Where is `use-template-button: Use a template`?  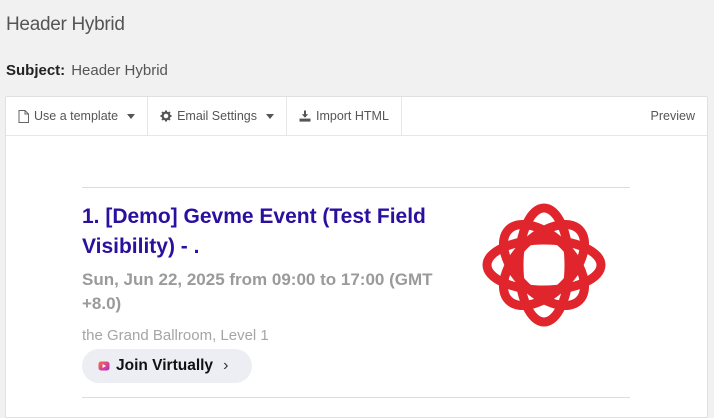
use-template-button: Use a template is located at coordinates (77, 116).